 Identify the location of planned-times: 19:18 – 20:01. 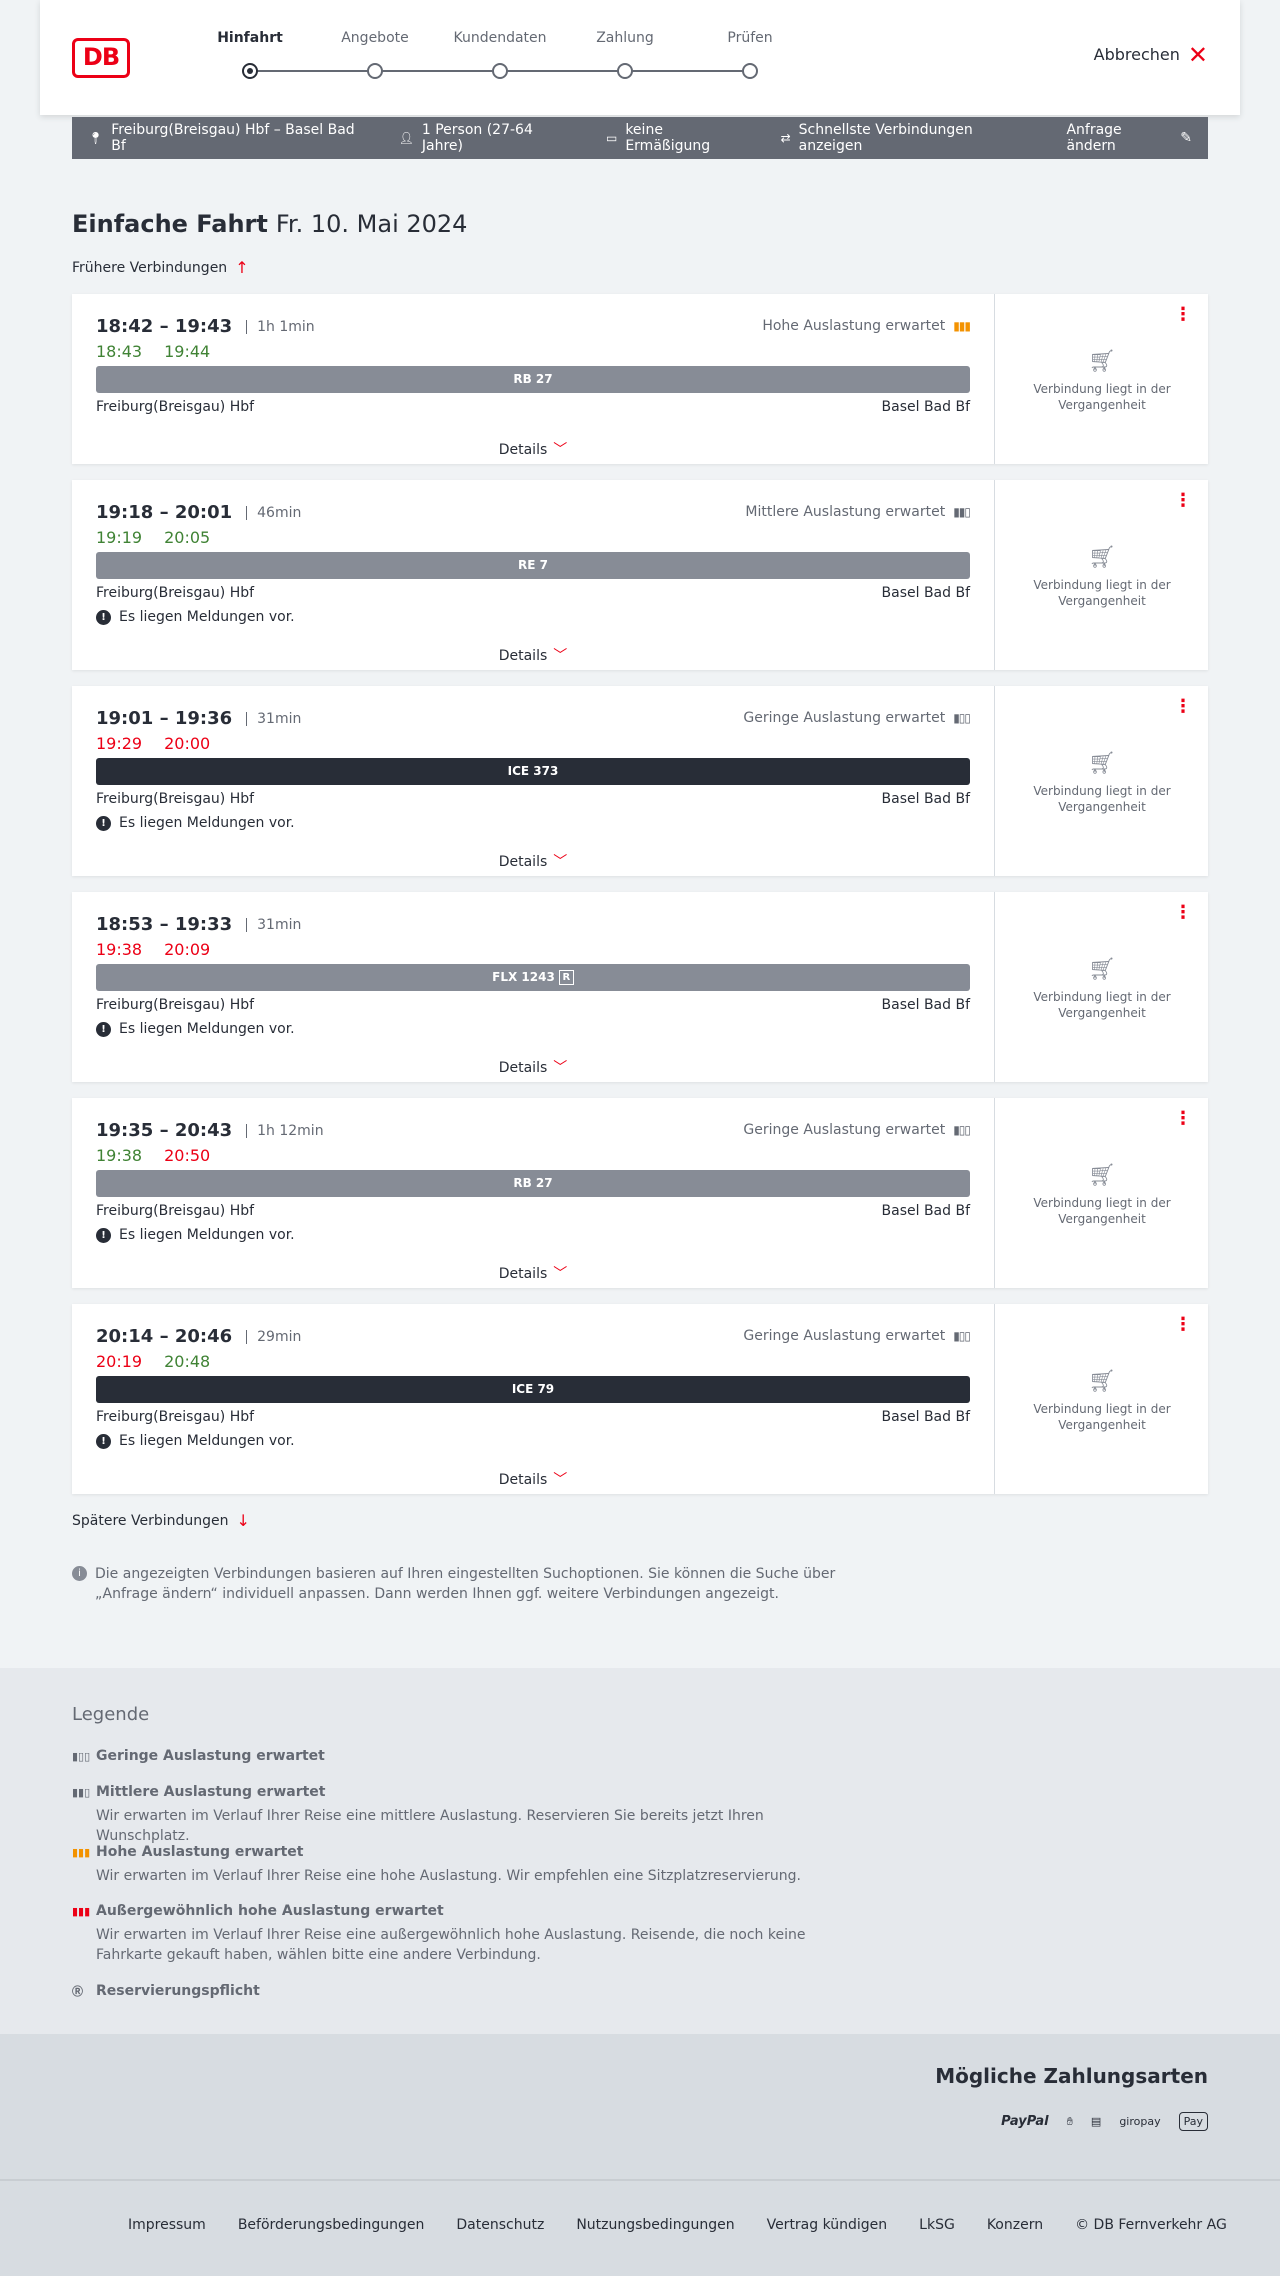
(164, 512).